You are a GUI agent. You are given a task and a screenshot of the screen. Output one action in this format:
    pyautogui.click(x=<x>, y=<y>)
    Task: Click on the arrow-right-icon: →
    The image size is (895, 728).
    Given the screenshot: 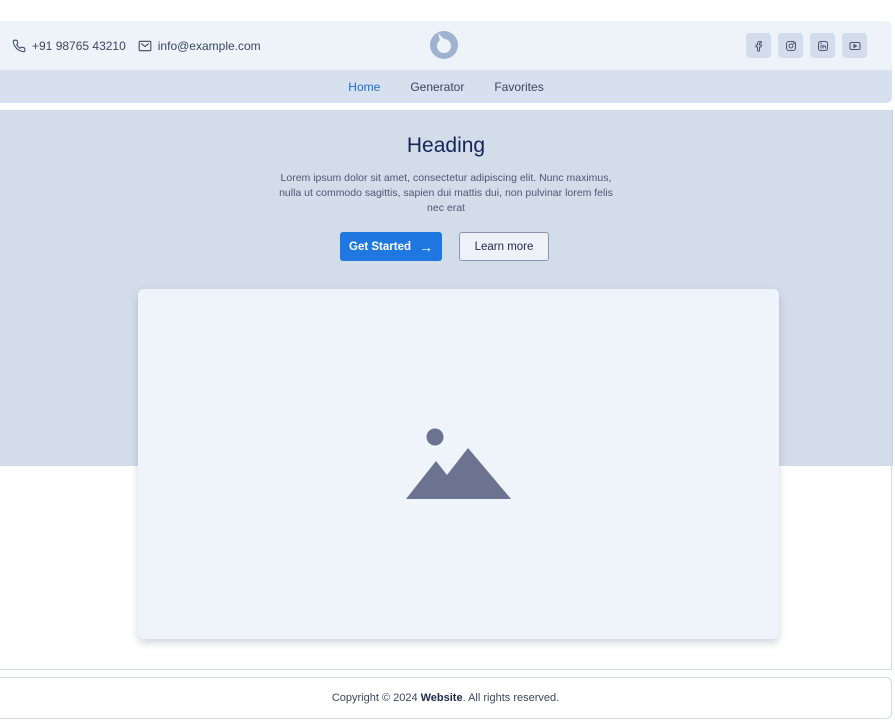 What is the action you would take?
    pyautogui.click(x=426, y=246)
    